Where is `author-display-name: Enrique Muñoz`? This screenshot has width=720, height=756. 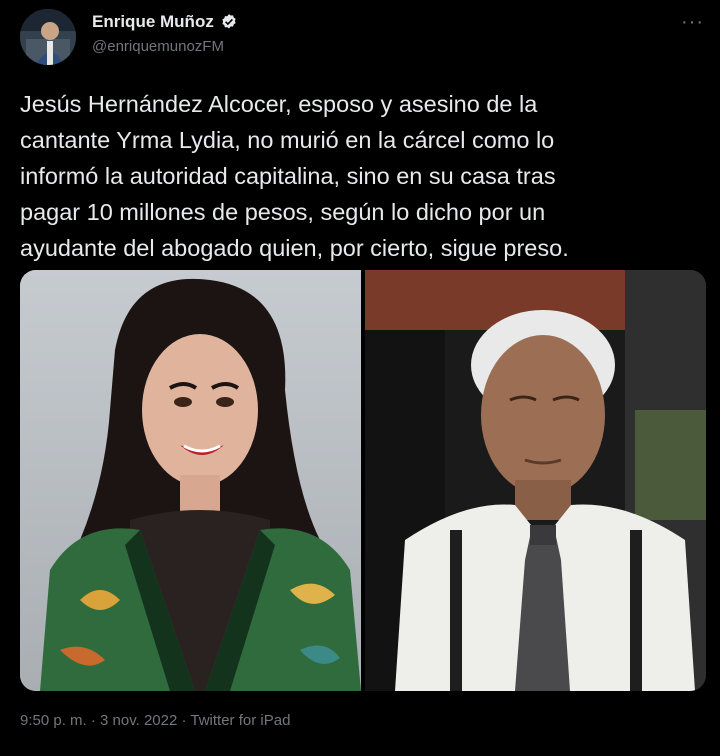 author-display-name: Enrique Muñoz is located at coordinates (153, 22).